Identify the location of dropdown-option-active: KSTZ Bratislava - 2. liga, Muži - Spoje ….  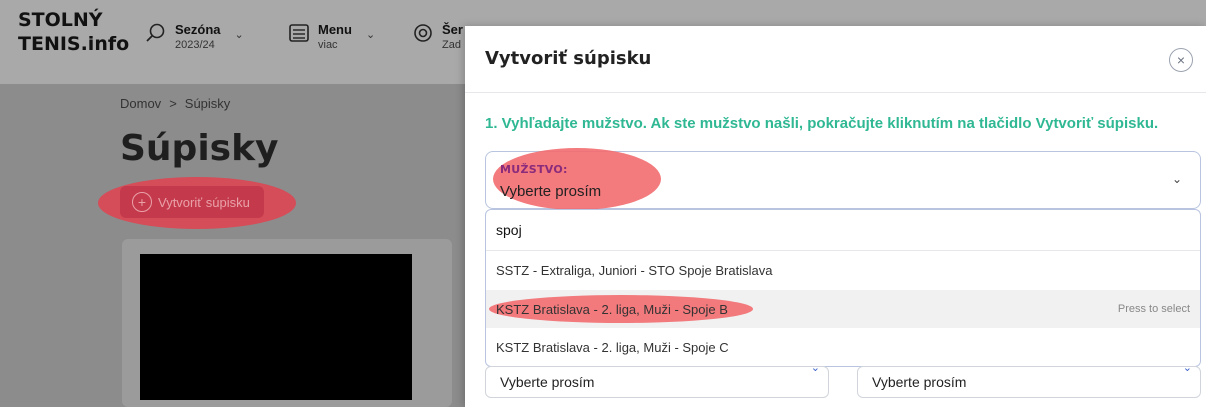
(843, 309).